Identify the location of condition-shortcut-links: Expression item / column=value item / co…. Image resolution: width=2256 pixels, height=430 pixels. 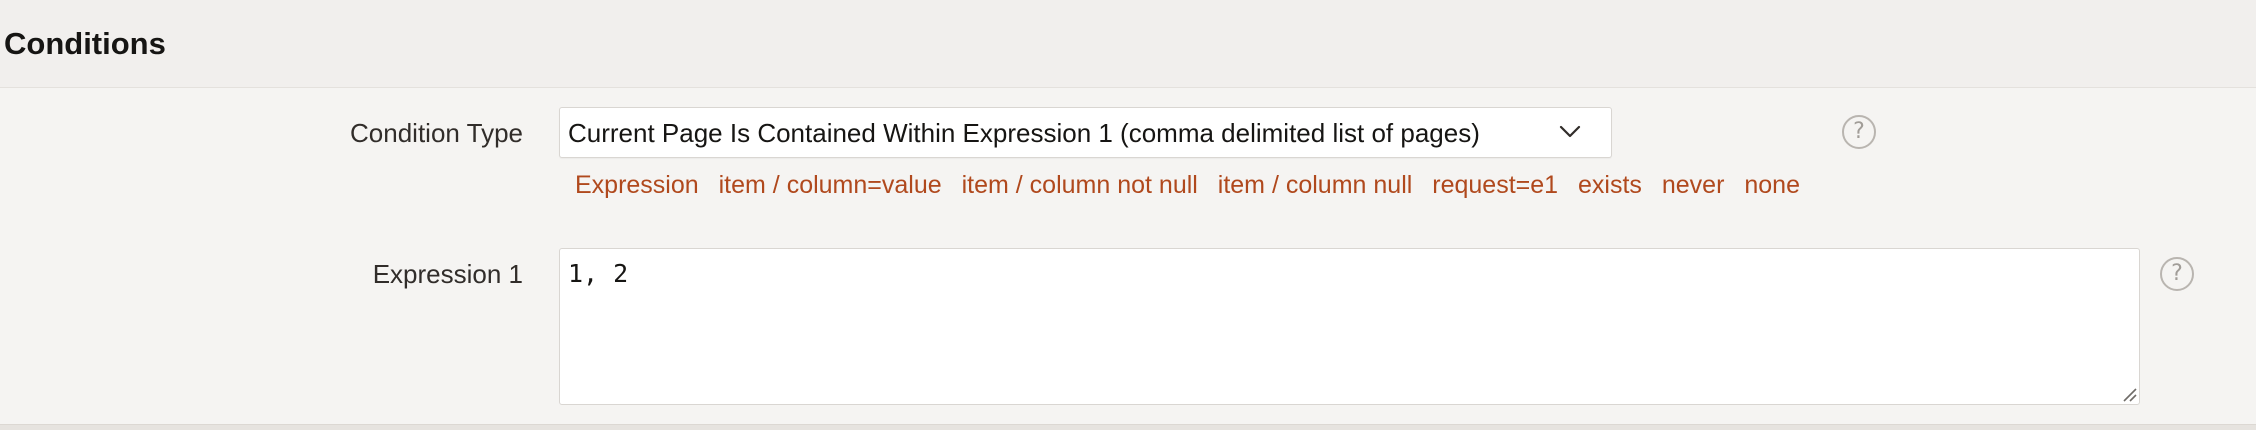
(1194, 185).